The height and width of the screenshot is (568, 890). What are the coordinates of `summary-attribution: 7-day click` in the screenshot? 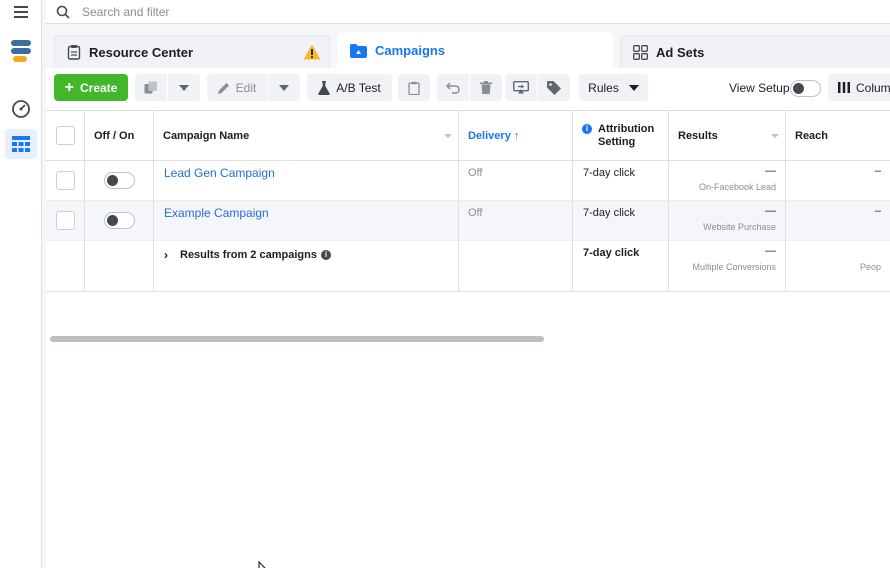 It's located at (611, 253).